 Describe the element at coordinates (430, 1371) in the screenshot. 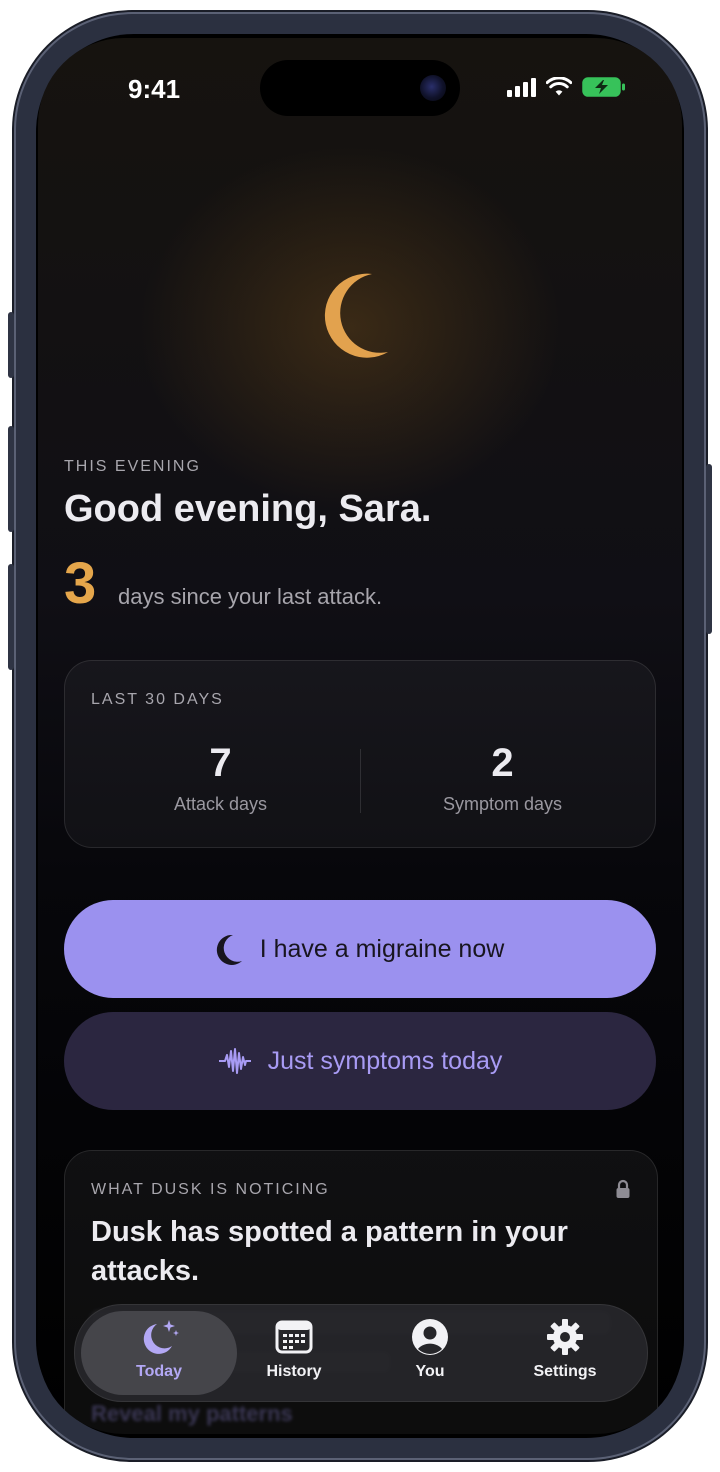

I see `tab-label: You` at that location.